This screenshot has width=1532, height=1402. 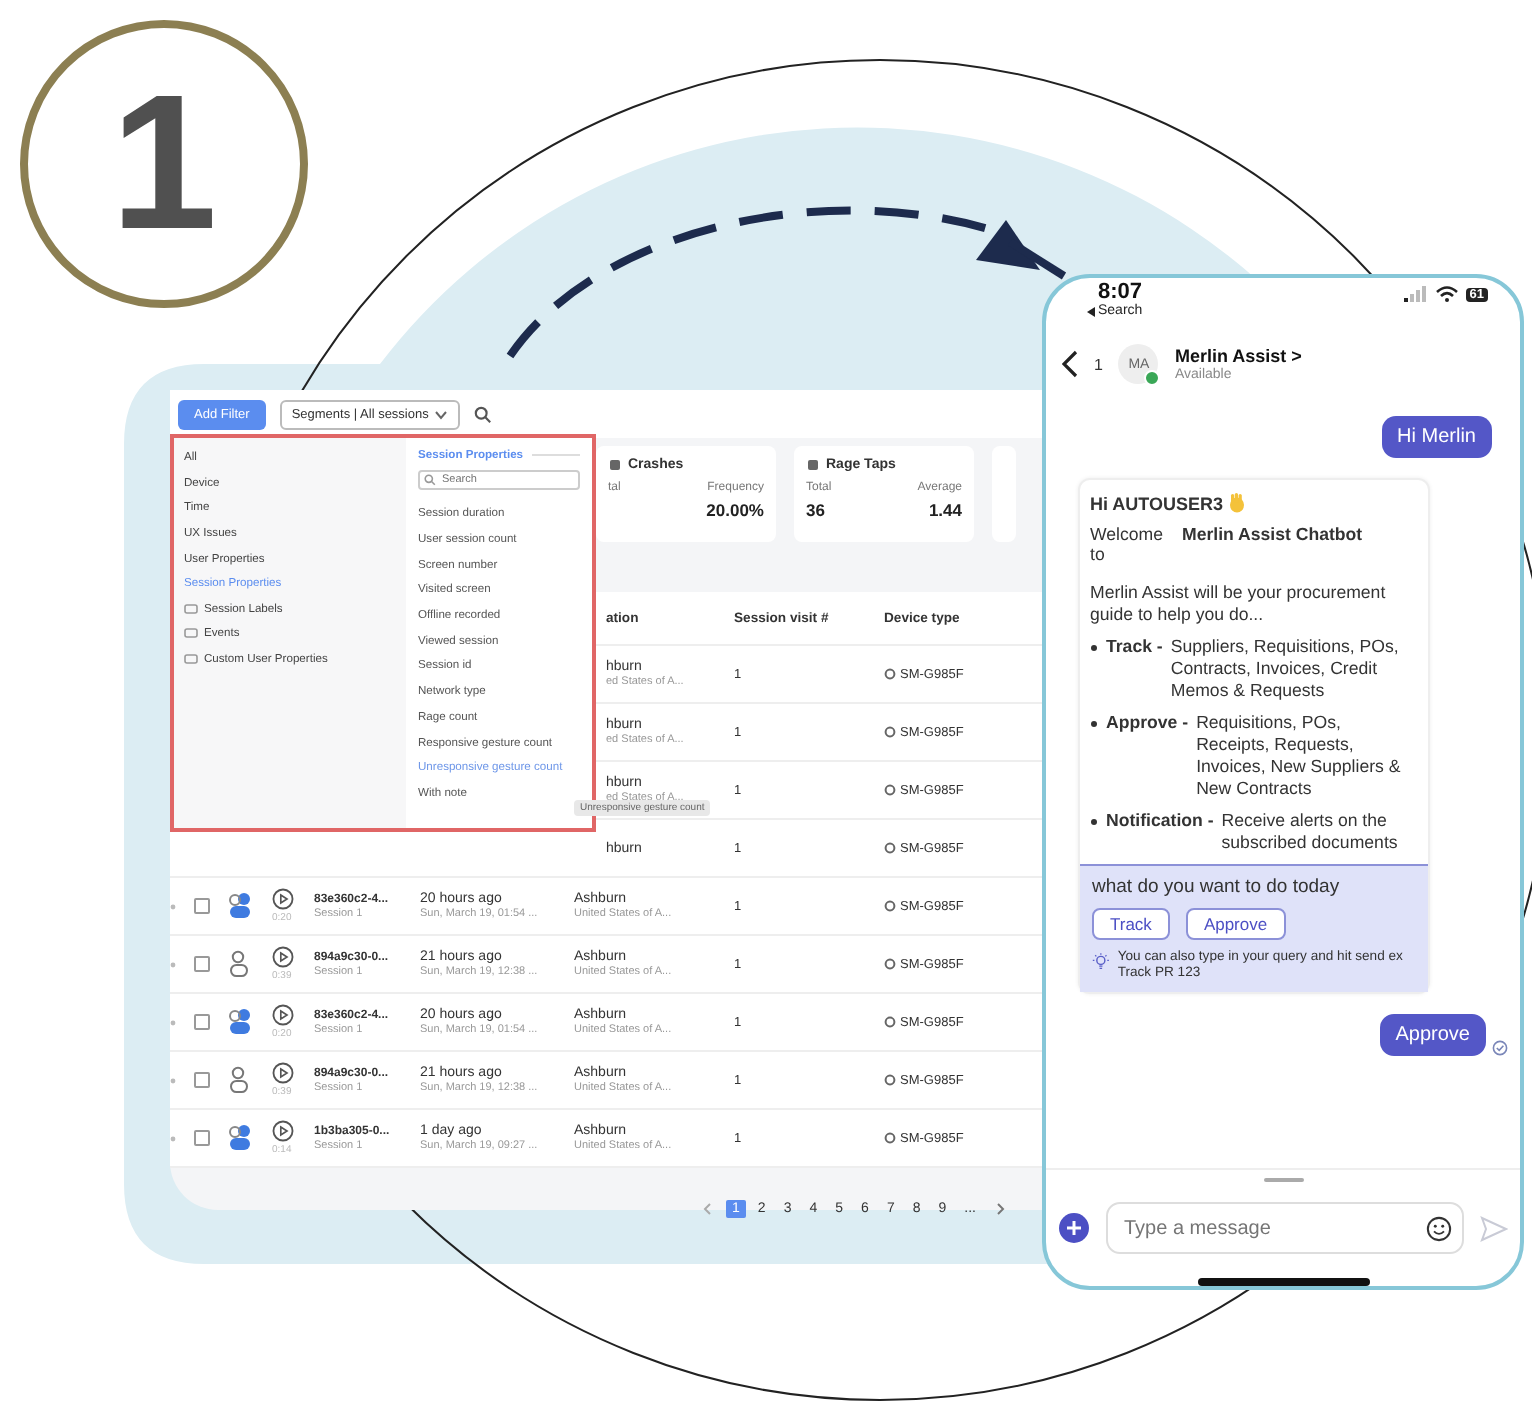 I want to click on product-name: Merlin Assist Chatbot, so click(x=1272, y=536).